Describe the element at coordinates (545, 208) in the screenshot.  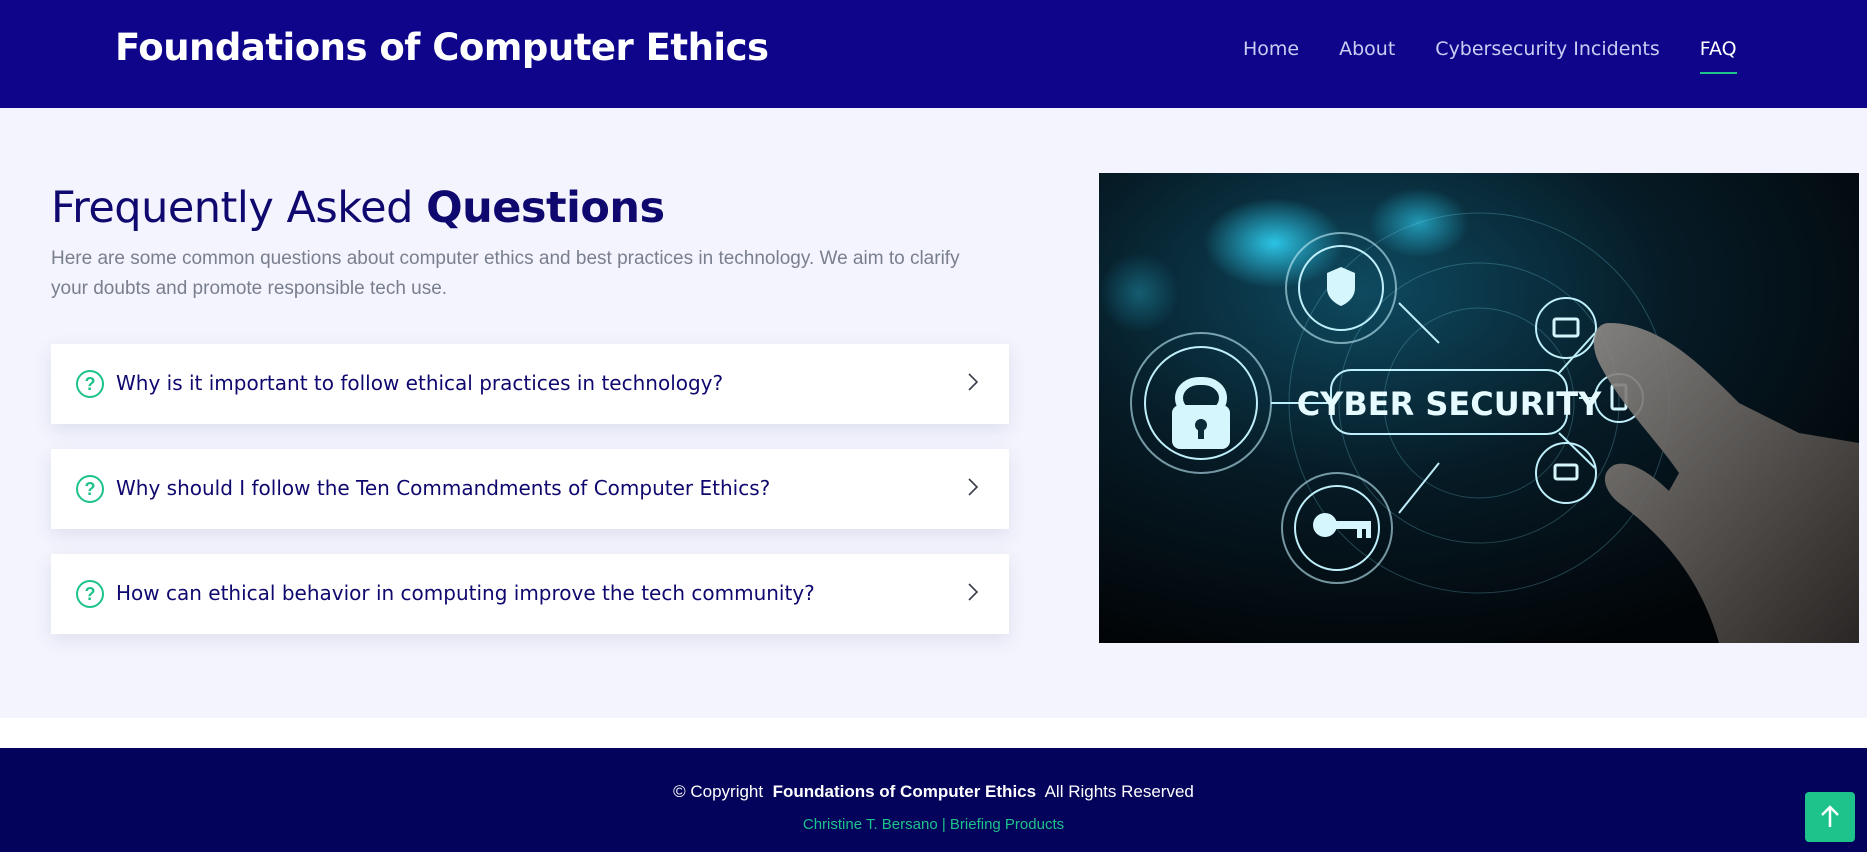
I see `title-bold: Questions` at that location.